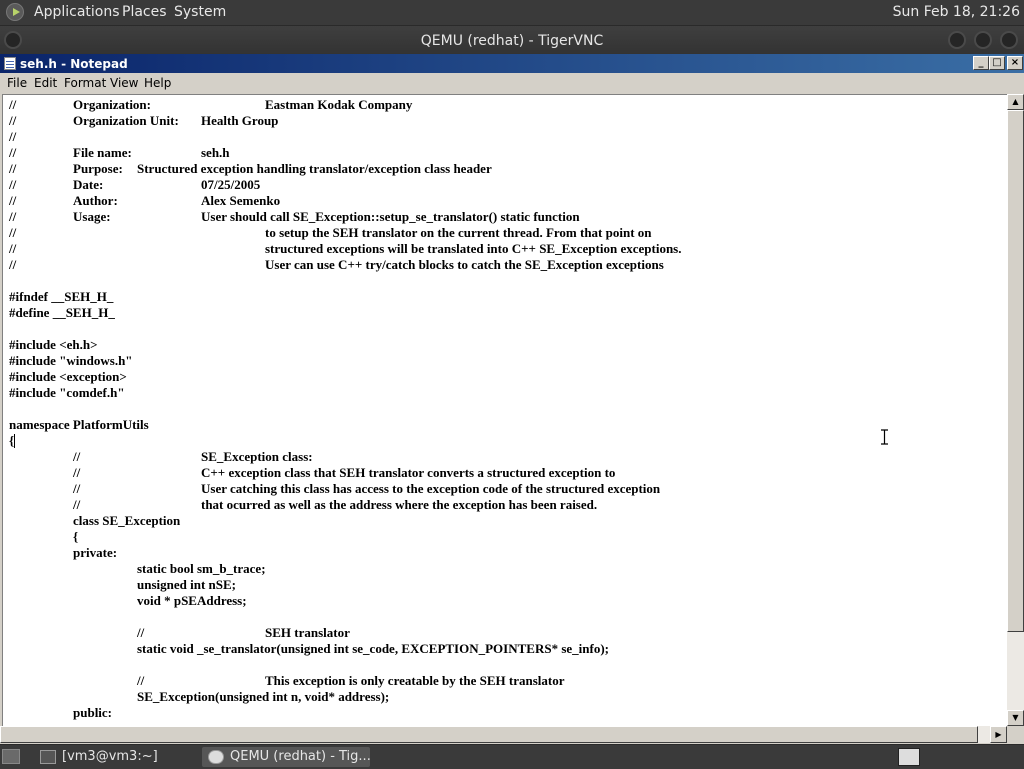  Describe the element at coordinates (200, 12) in the screenshot. I see `system-menu: System` at that location.